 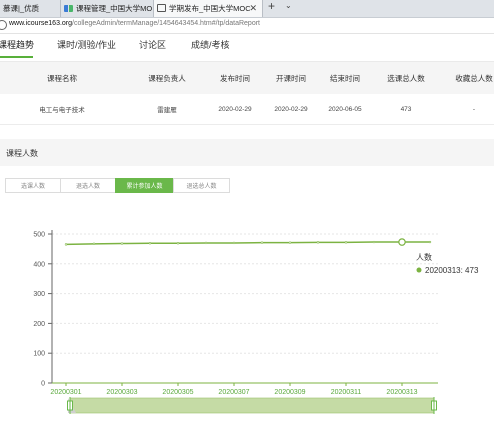 I want to click on section-title: 课程人数, so click(x=22, y=153).